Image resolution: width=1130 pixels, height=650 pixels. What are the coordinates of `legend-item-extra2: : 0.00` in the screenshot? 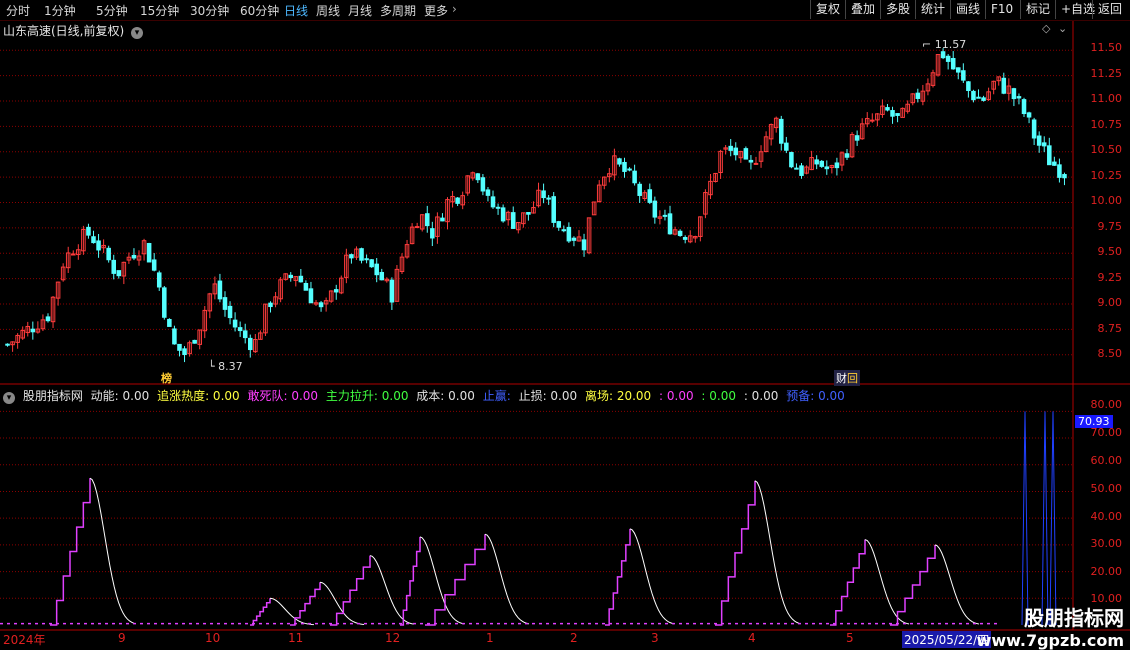 It's located at (718, 396).